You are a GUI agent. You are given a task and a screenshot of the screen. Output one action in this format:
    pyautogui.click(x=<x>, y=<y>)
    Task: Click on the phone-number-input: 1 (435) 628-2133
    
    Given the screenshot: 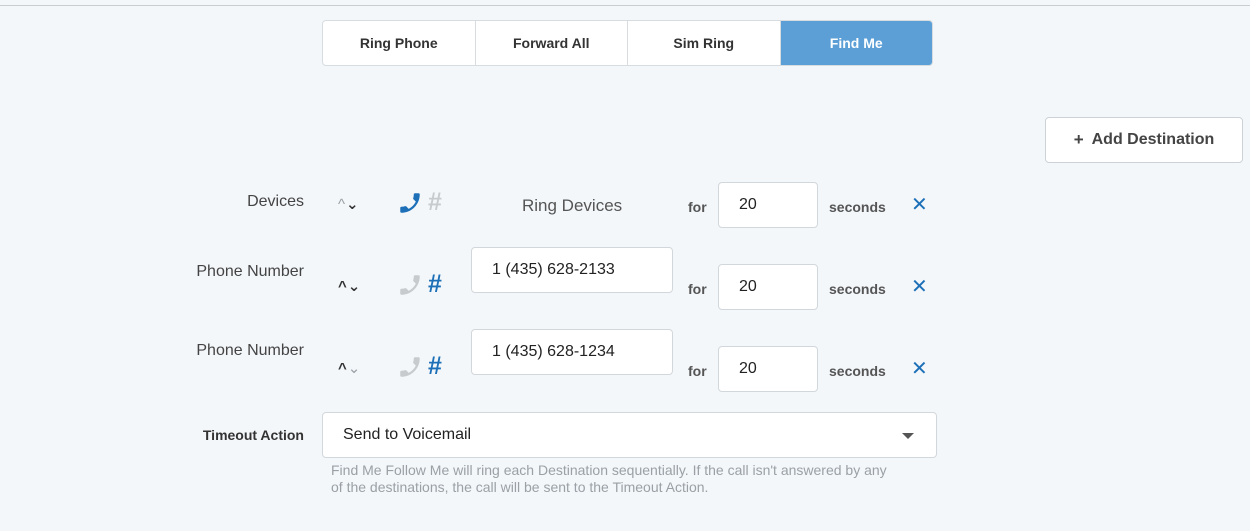 What is the action you would take?
    pyautogui.click(x=572, y=270)
    